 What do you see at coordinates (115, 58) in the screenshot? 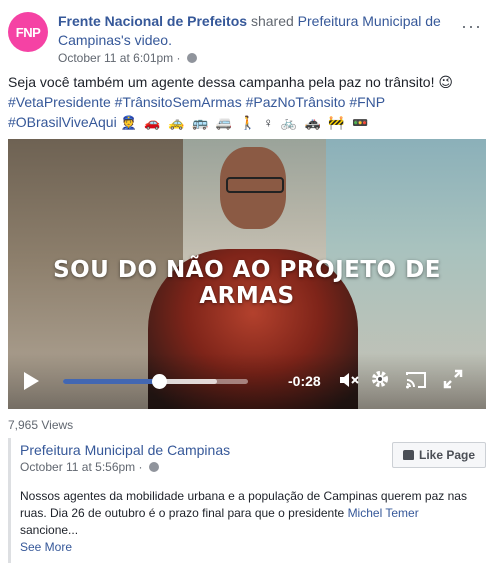
I see `post-timestamp: October 11 at 6:01pm` at bounding box center [115, 58].